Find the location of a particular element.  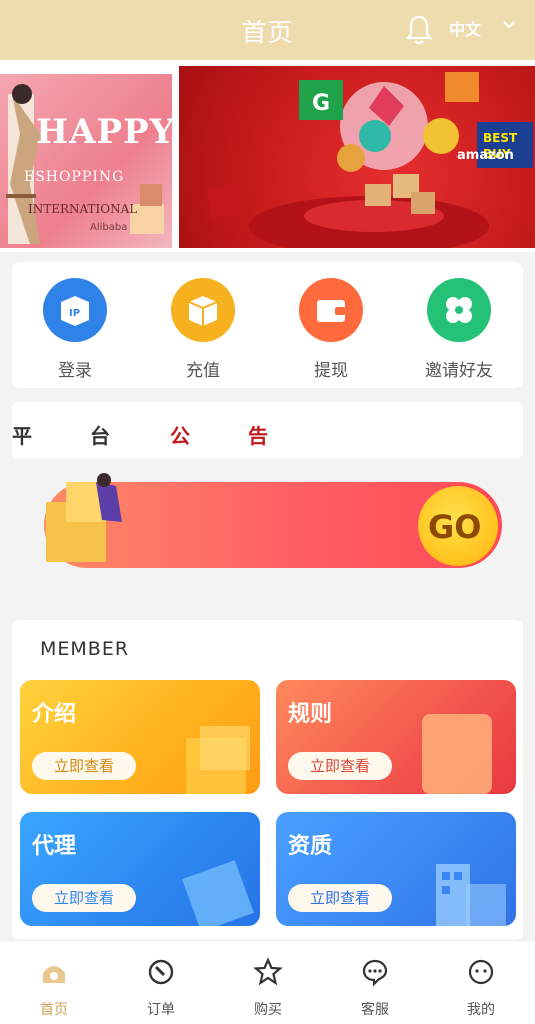

notice-char: 平 is located at coordinates (22, 436).